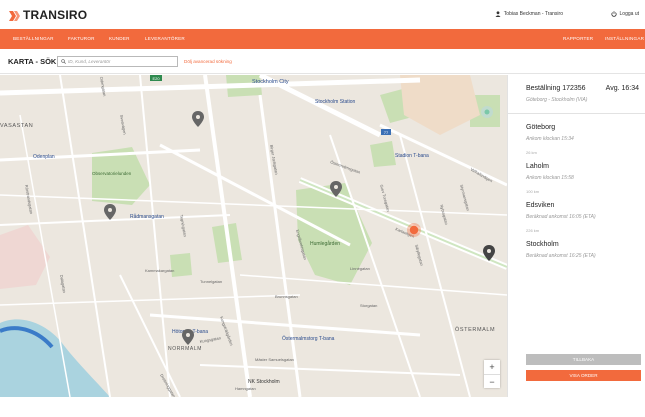 The width and height of the screenshot is (645, 417). Describe the element at coordinates (165, 38) in the screenshot. I see `nav-item-suppliers: LEVERANTÖRER` at that location.